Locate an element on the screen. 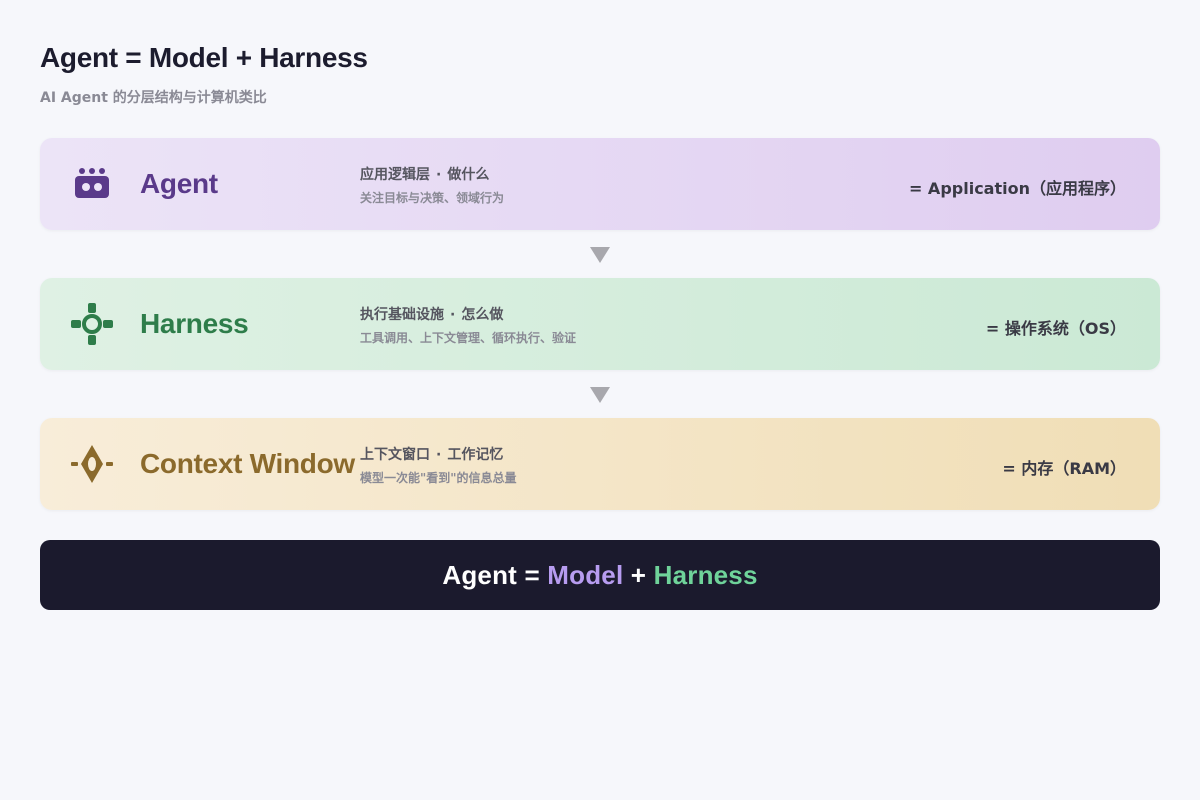 This screenshot has height=800, width=1200. layer-description: 执行基础设施 · 怎么做 工具调用、上下文管理、循环执行、验证 is located at coordinates (468, 325).